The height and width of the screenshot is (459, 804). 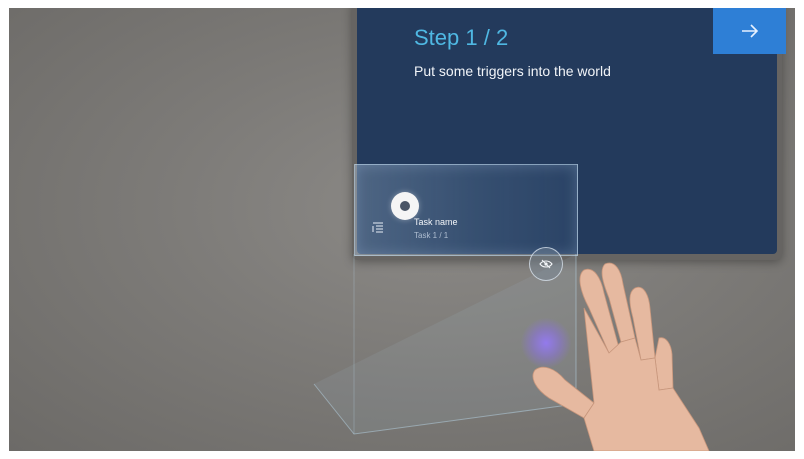 What do you see at coordinates (621, 356) in the screenshot?
I see `user-hand` at bounding box center [621, 356].